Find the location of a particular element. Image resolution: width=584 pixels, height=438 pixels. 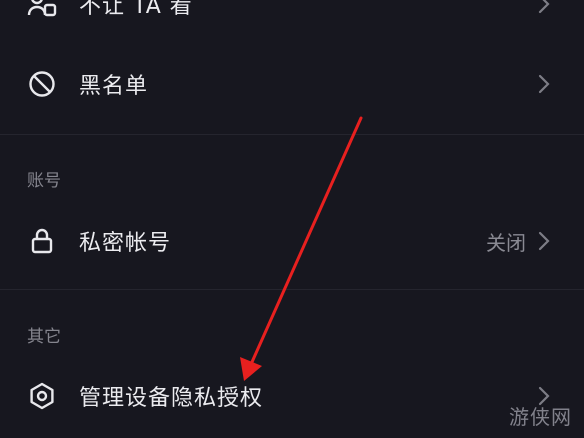

private-account-status: 关闭 is located at coordinates (506, 242).